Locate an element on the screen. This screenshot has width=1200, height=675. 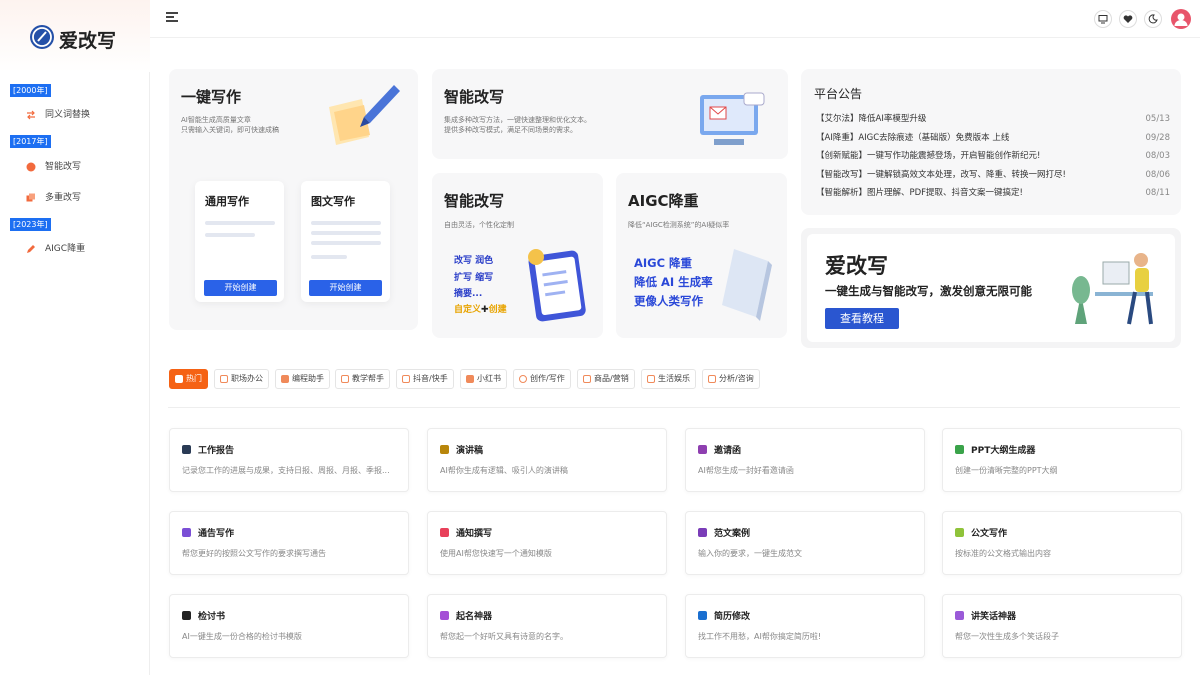
tool-card: 演讲稿 AI帮你生成有逻辑、吸引人的演讲稿 is located at coordinates (547, 460).